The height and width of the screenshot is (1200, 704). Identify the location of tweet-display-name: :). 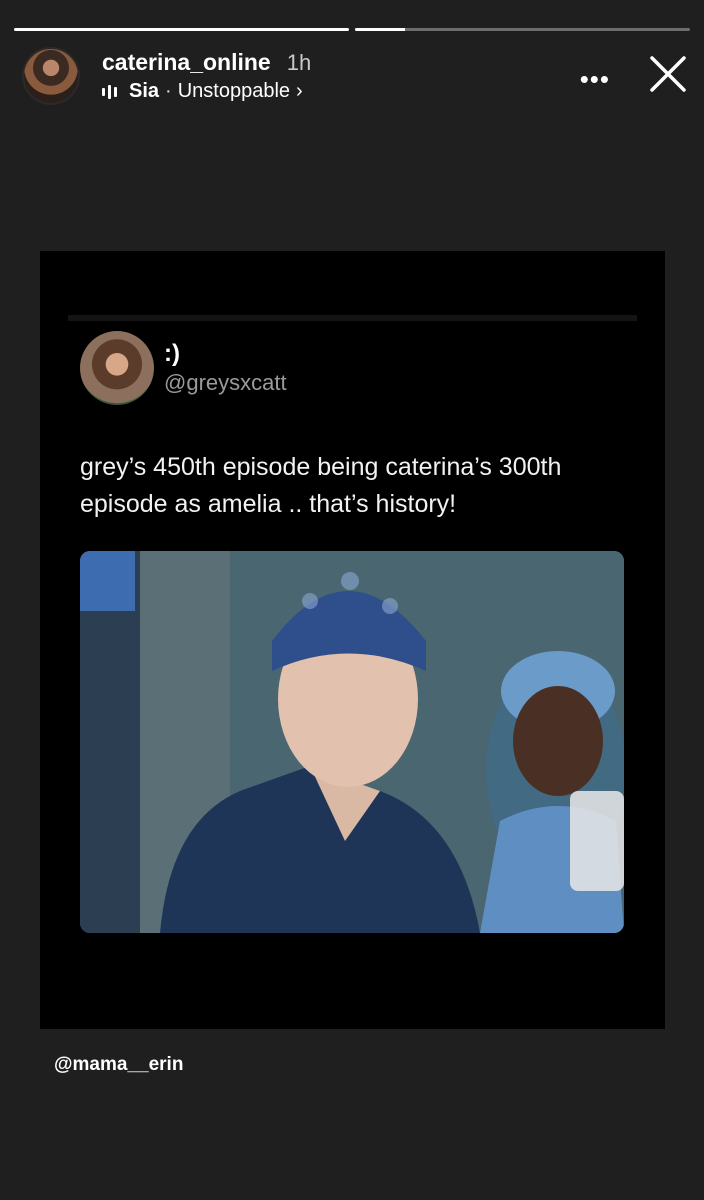
(172, 353).